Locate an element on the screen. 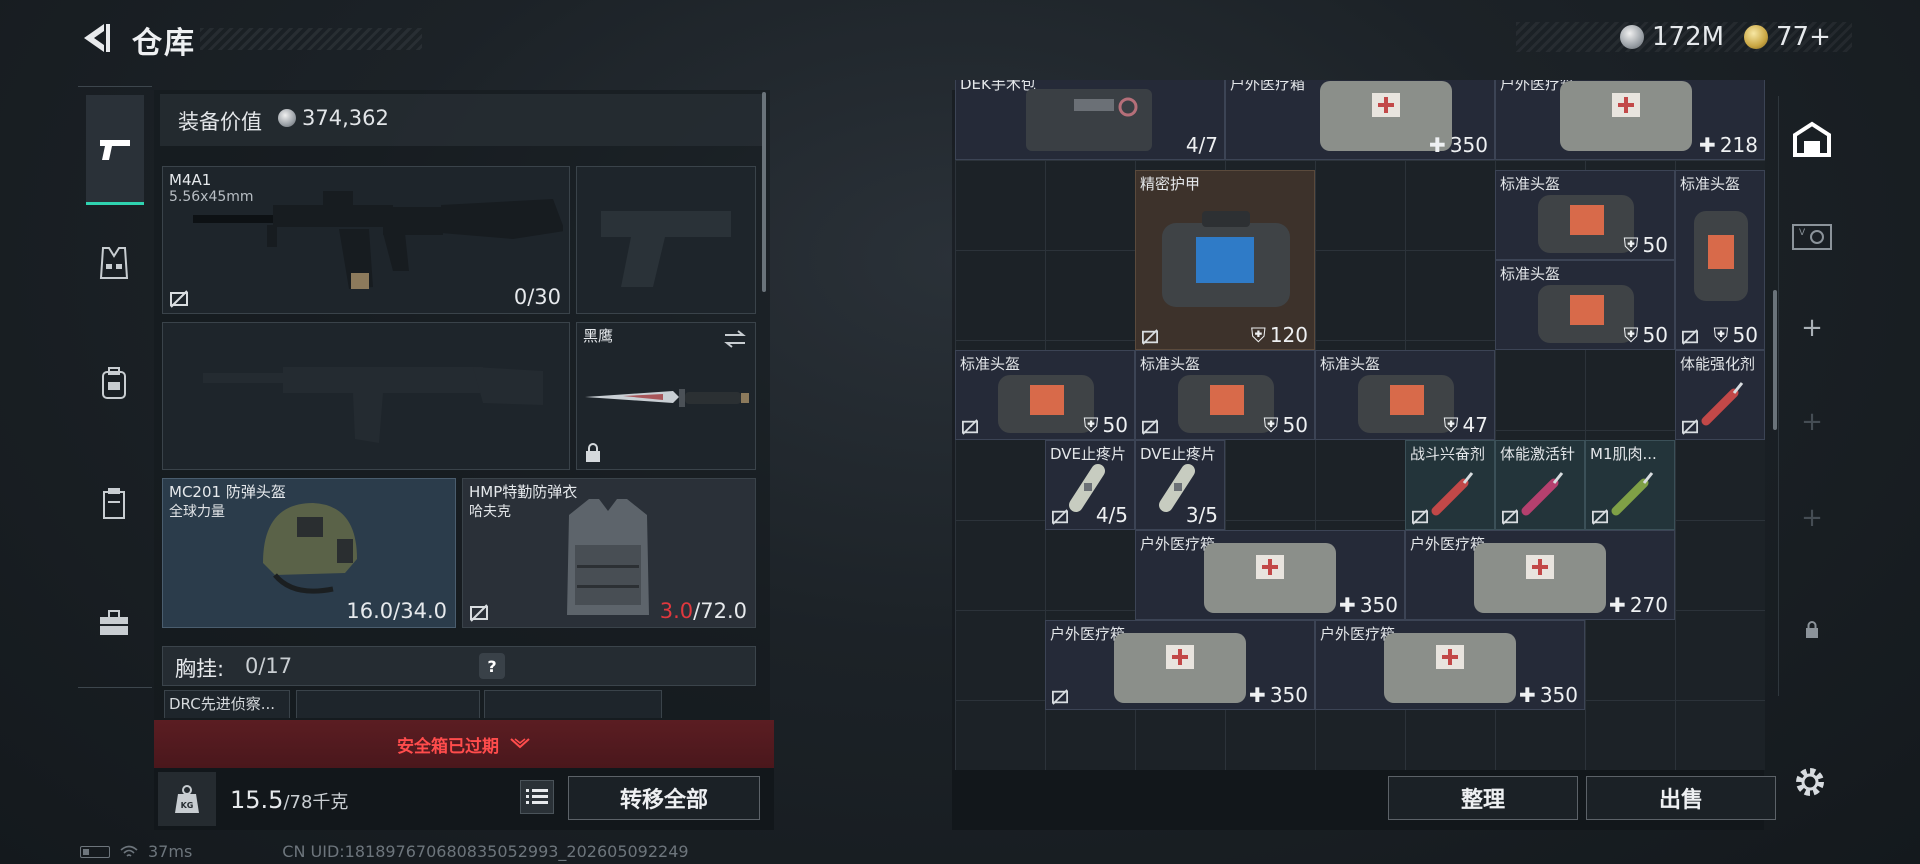 This screenshot has height=864, width=1920. tab-chest-rig is located at coordinates (114, 263).